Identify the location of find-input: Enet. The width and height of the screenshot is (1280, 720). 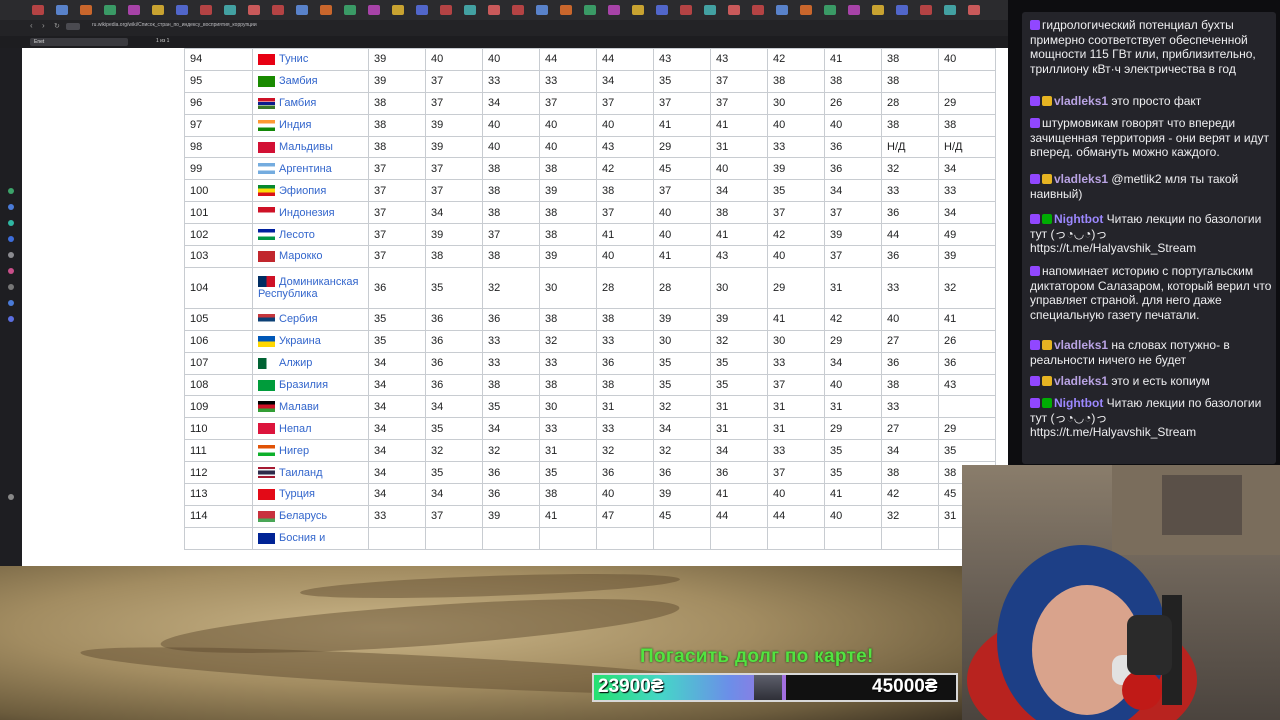
(79, 42).